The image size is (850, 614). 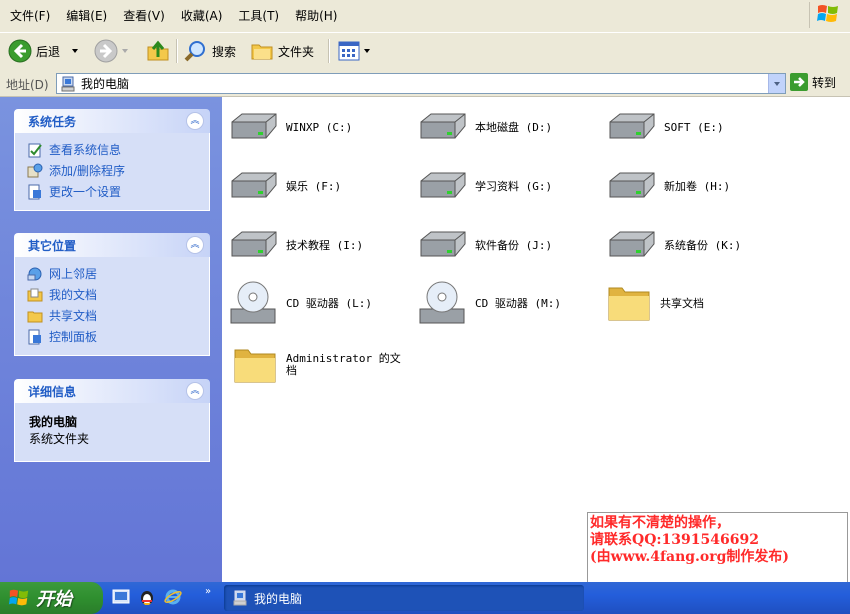 I want to click on go-button: 转到, so click(x=813, y=82).